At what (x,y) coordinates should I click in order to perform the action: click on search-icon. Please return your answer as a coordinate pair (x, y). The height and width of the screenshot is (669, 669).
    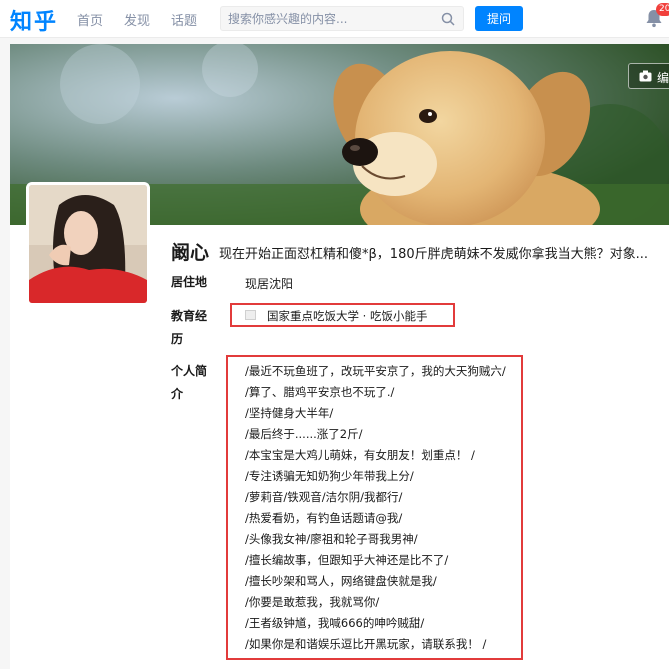
    Looking at the image, I should click on (448, 19).